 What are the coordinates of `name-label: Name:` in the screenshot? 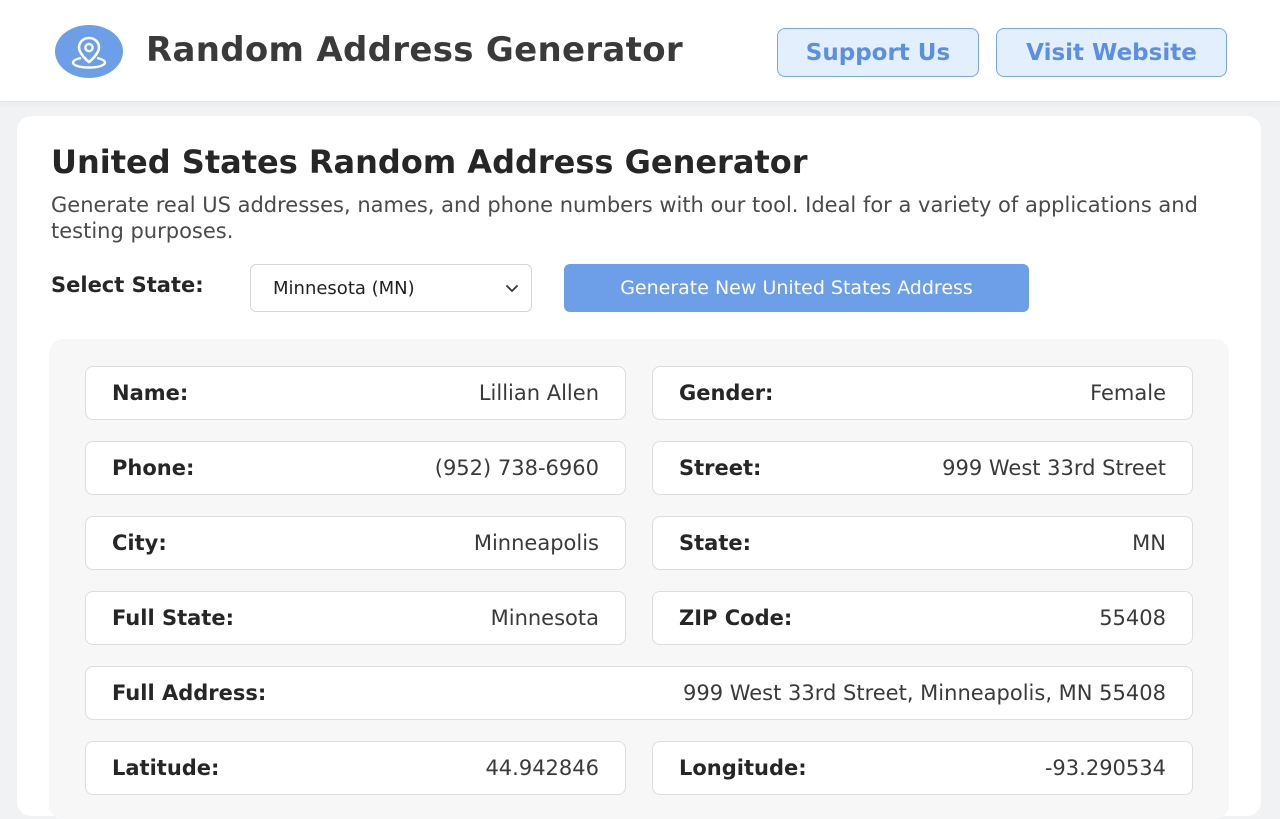 It's located at (150, 393).